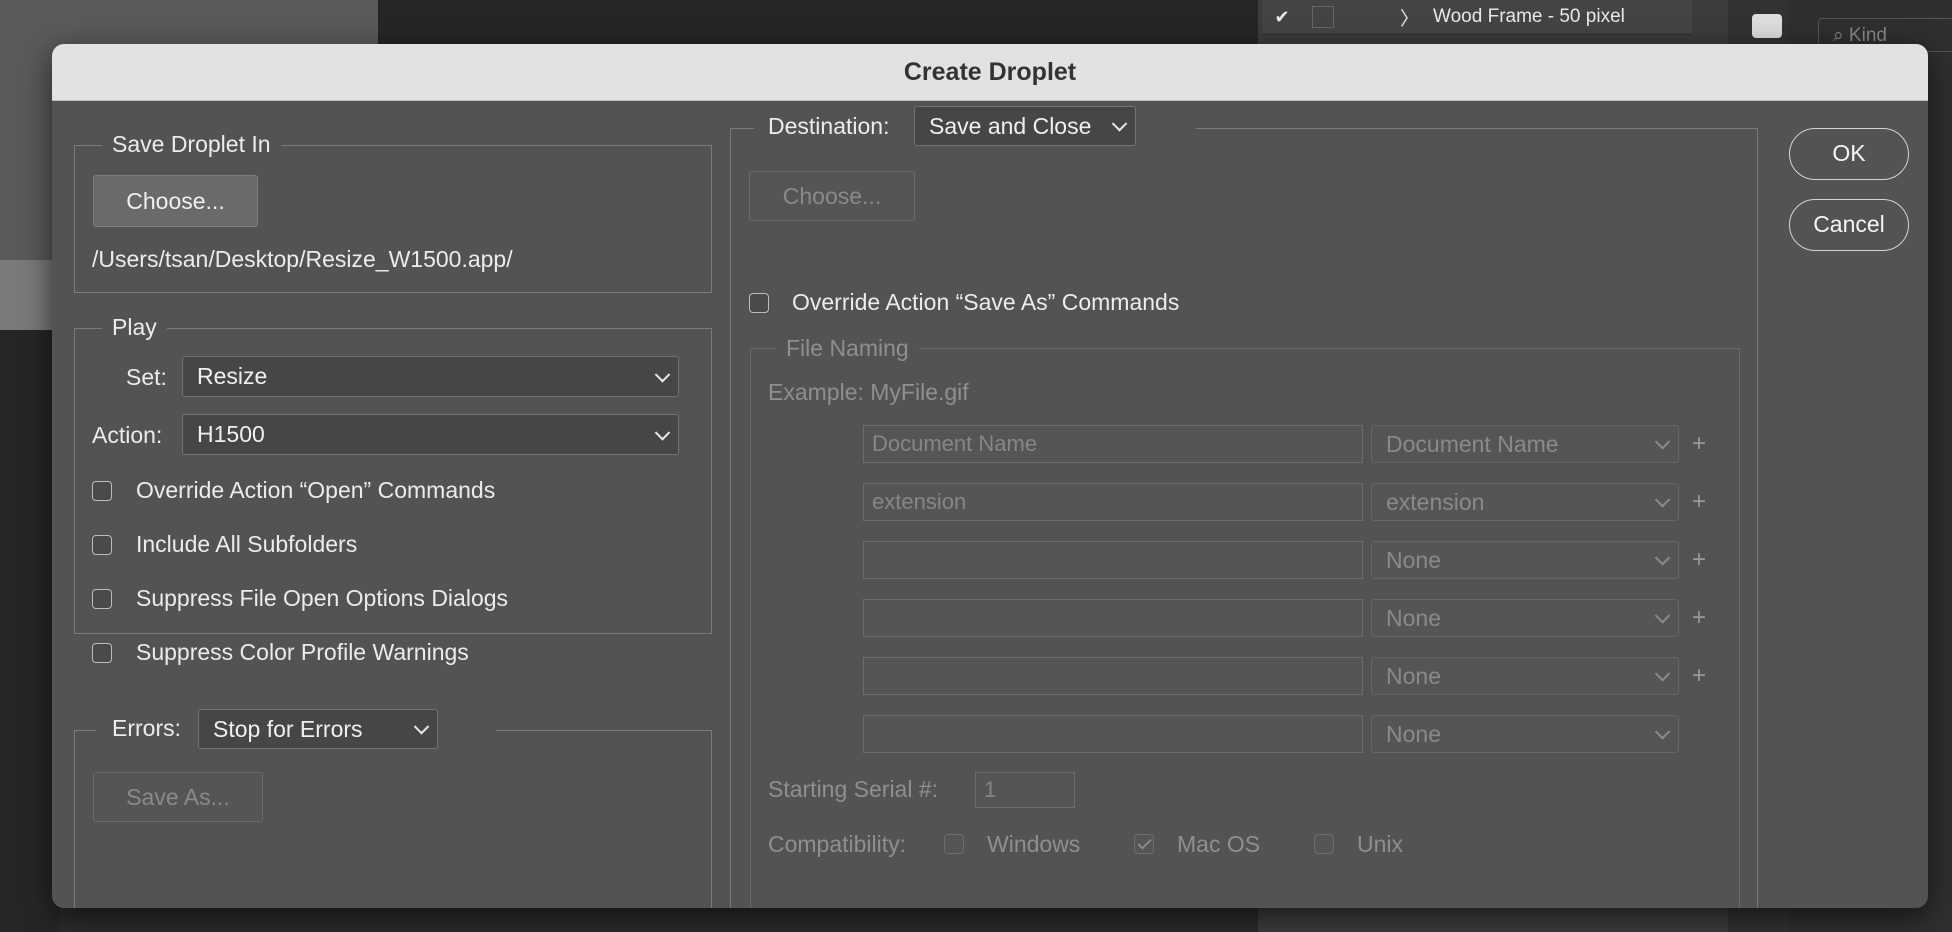  Describe the element at coordinates (990, 72) in the screenshot. I see `dialog-title: Create Droplet` at that location.